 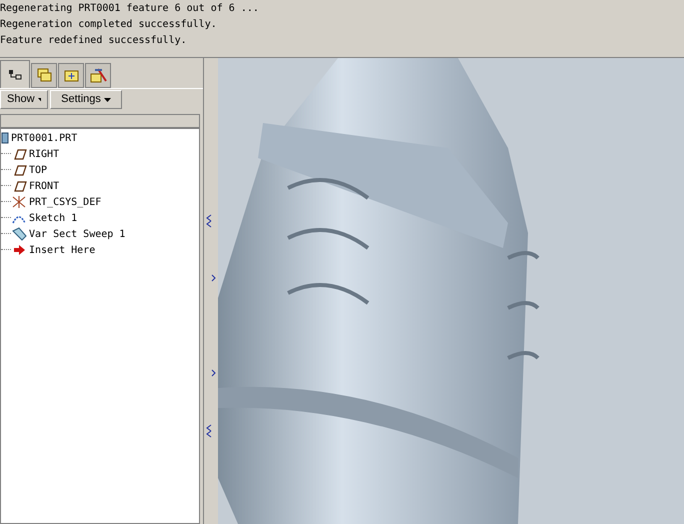 What do you see at coordinates (86, 99) in the screenshot?
I see `menu-button: Settings` at bounding box center [86, 99].